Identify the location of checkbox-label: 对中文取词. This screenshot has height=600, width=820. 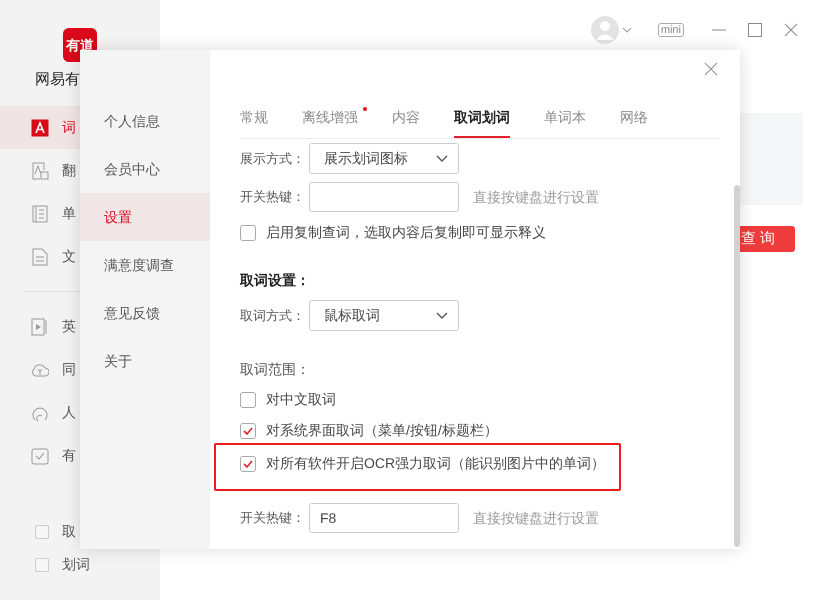
(301, 399).